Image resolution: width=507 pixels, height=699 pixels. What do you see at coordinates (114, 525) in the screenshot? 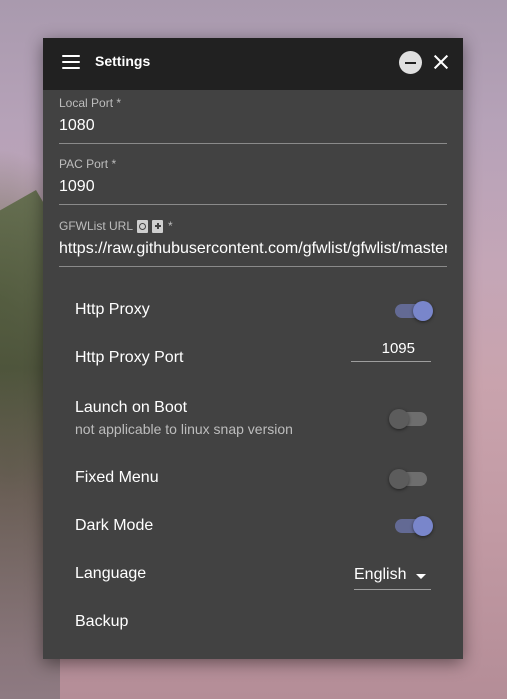
I see `dark-mode-label: Dark Mode` at bounding box center [114, 525].